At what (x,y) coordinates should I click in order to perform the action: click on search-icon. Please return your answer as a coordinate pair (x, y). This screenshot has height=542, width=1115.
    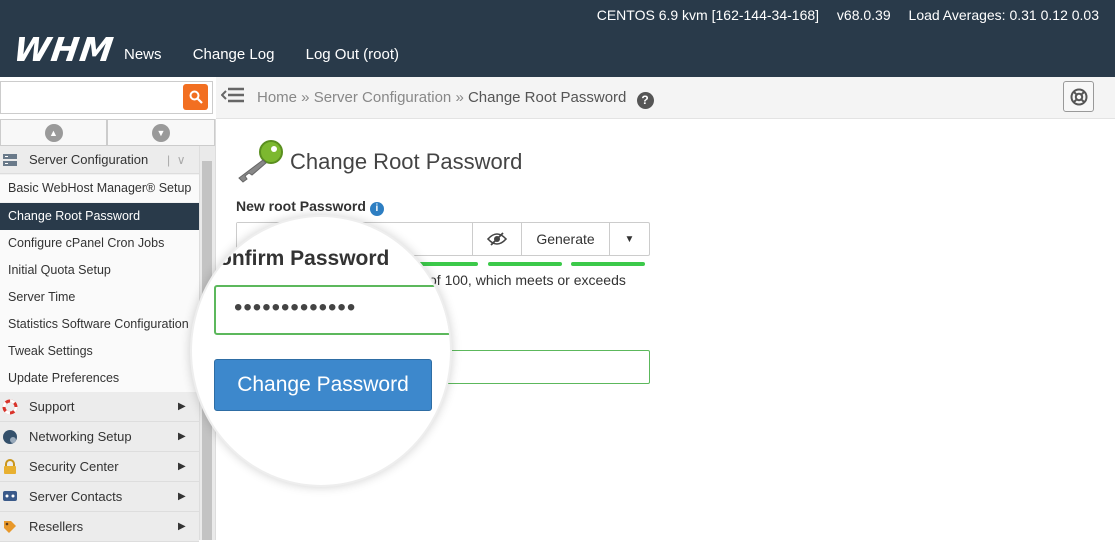
    Looking at the image, I should click on (196, 97).